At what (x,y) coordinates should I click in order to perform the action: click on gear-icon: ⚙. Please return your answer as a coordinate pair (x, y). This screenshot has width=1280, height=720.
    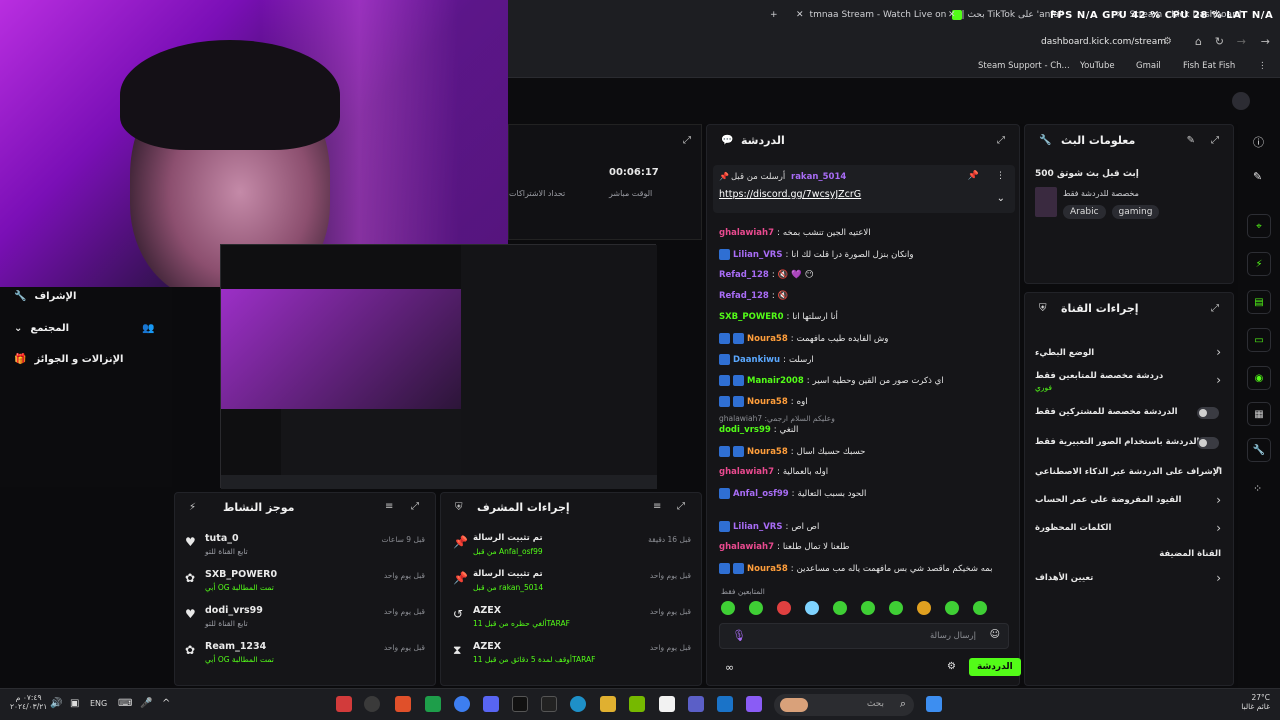
    Looking at the image, I should click on (951, 666).